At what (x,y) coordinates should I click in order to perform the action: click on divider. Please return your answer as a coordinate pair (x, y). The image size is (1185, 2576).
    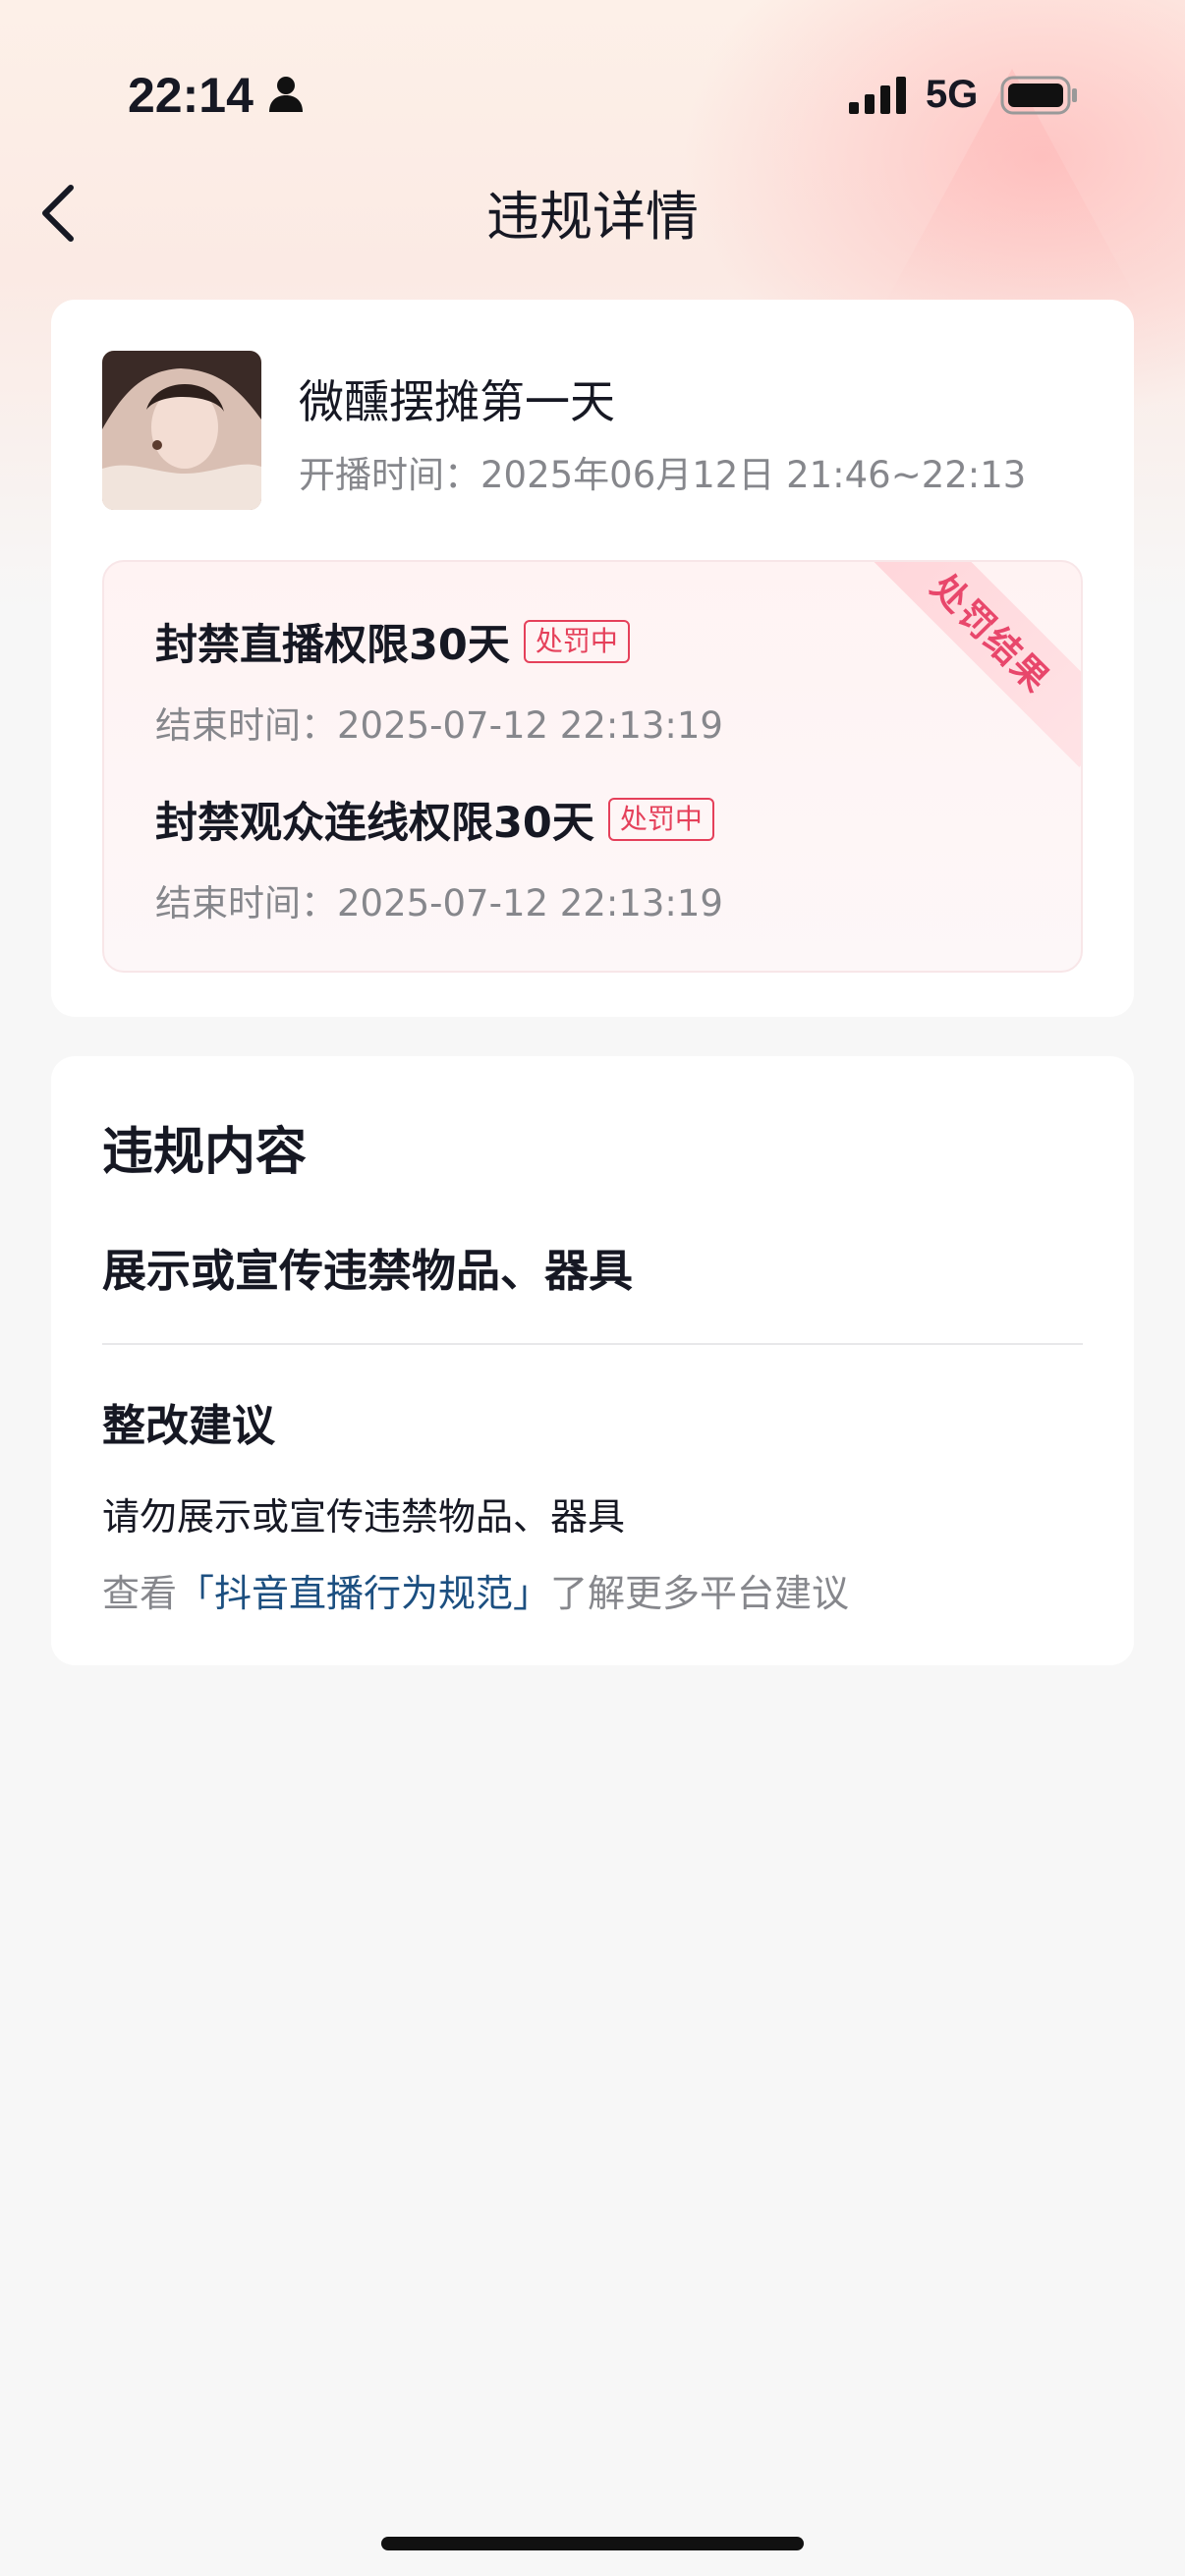
    Looking at the image, I should click on (592, 1344).